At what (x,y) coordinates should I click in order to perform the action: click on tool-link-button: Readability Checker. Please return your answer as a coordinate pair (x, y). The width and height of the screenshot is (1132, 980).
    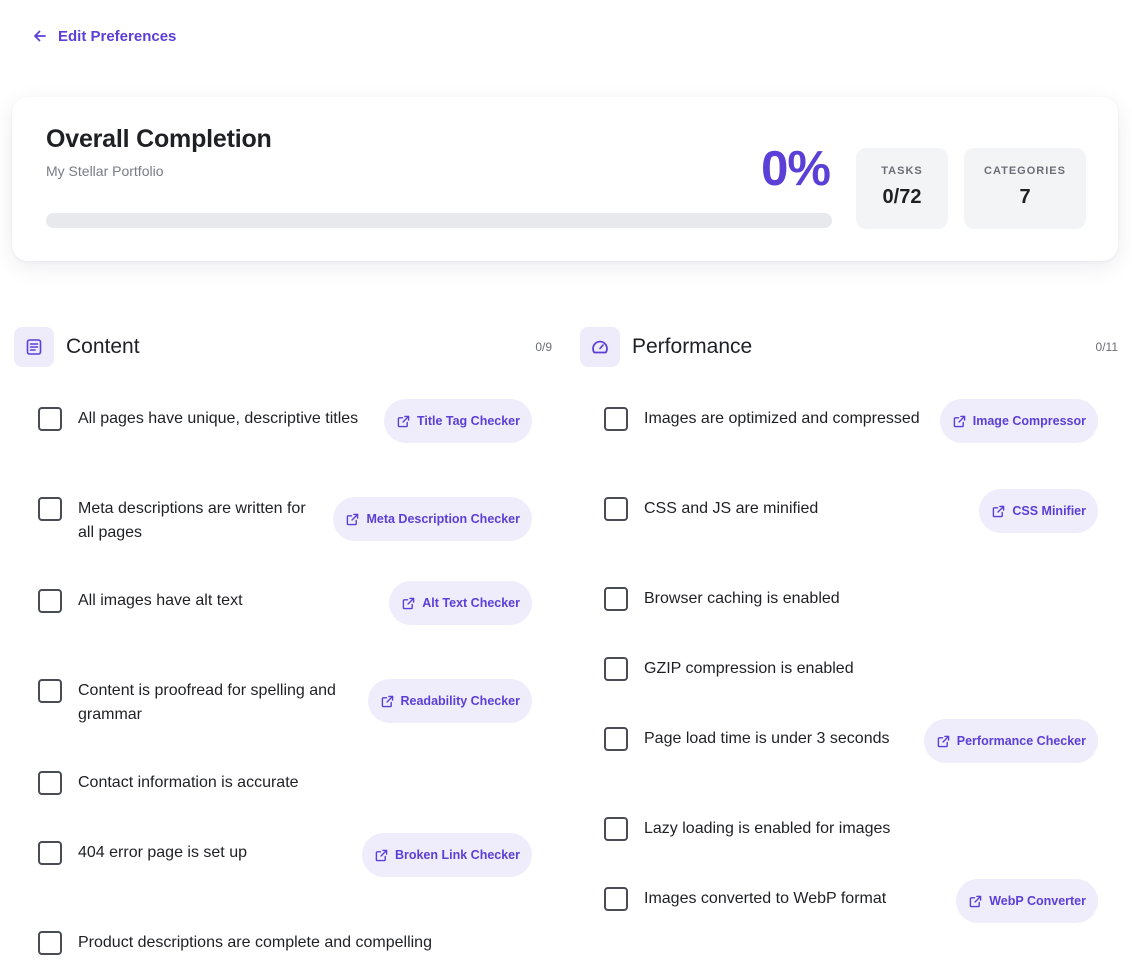
    Looking at the image, I should click on (449, 701).